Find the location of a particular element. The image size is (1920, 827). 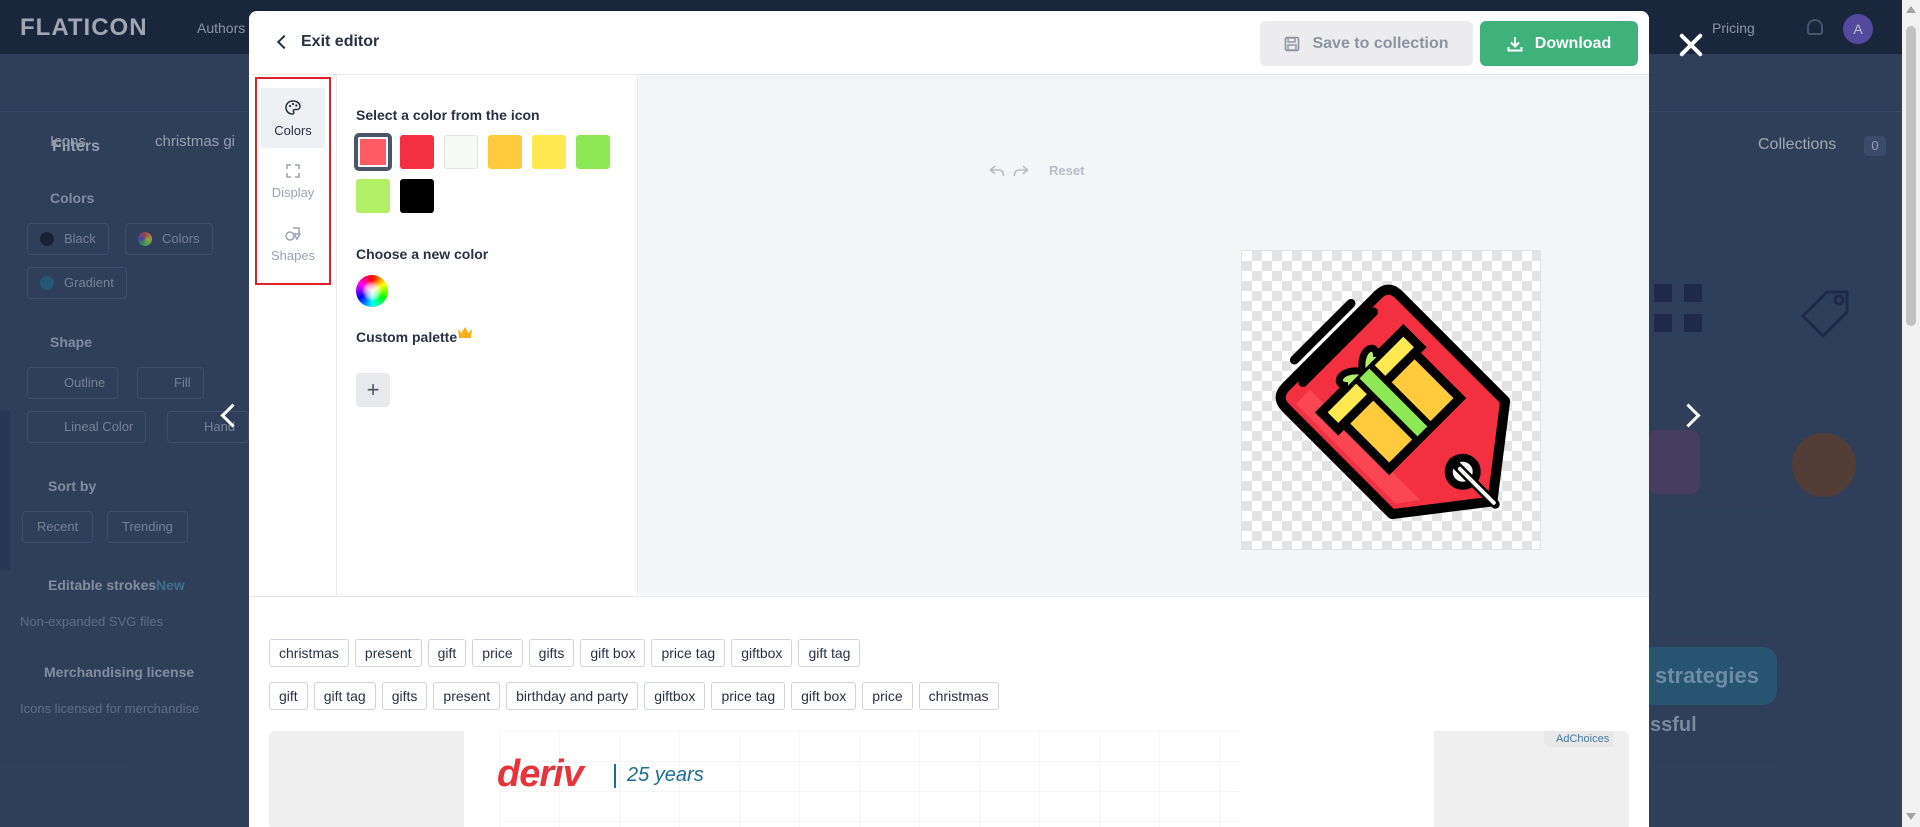

custom-palette-label: Custom palette is located at coordinates (407, 337).